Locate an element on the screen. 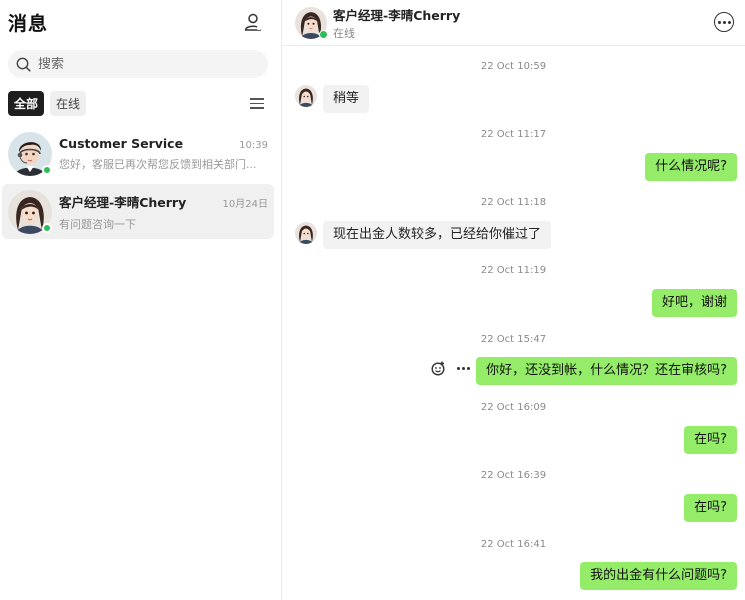 This screenshot has height=600, width=745. chat-avatar is located at coordinates (311, 22).